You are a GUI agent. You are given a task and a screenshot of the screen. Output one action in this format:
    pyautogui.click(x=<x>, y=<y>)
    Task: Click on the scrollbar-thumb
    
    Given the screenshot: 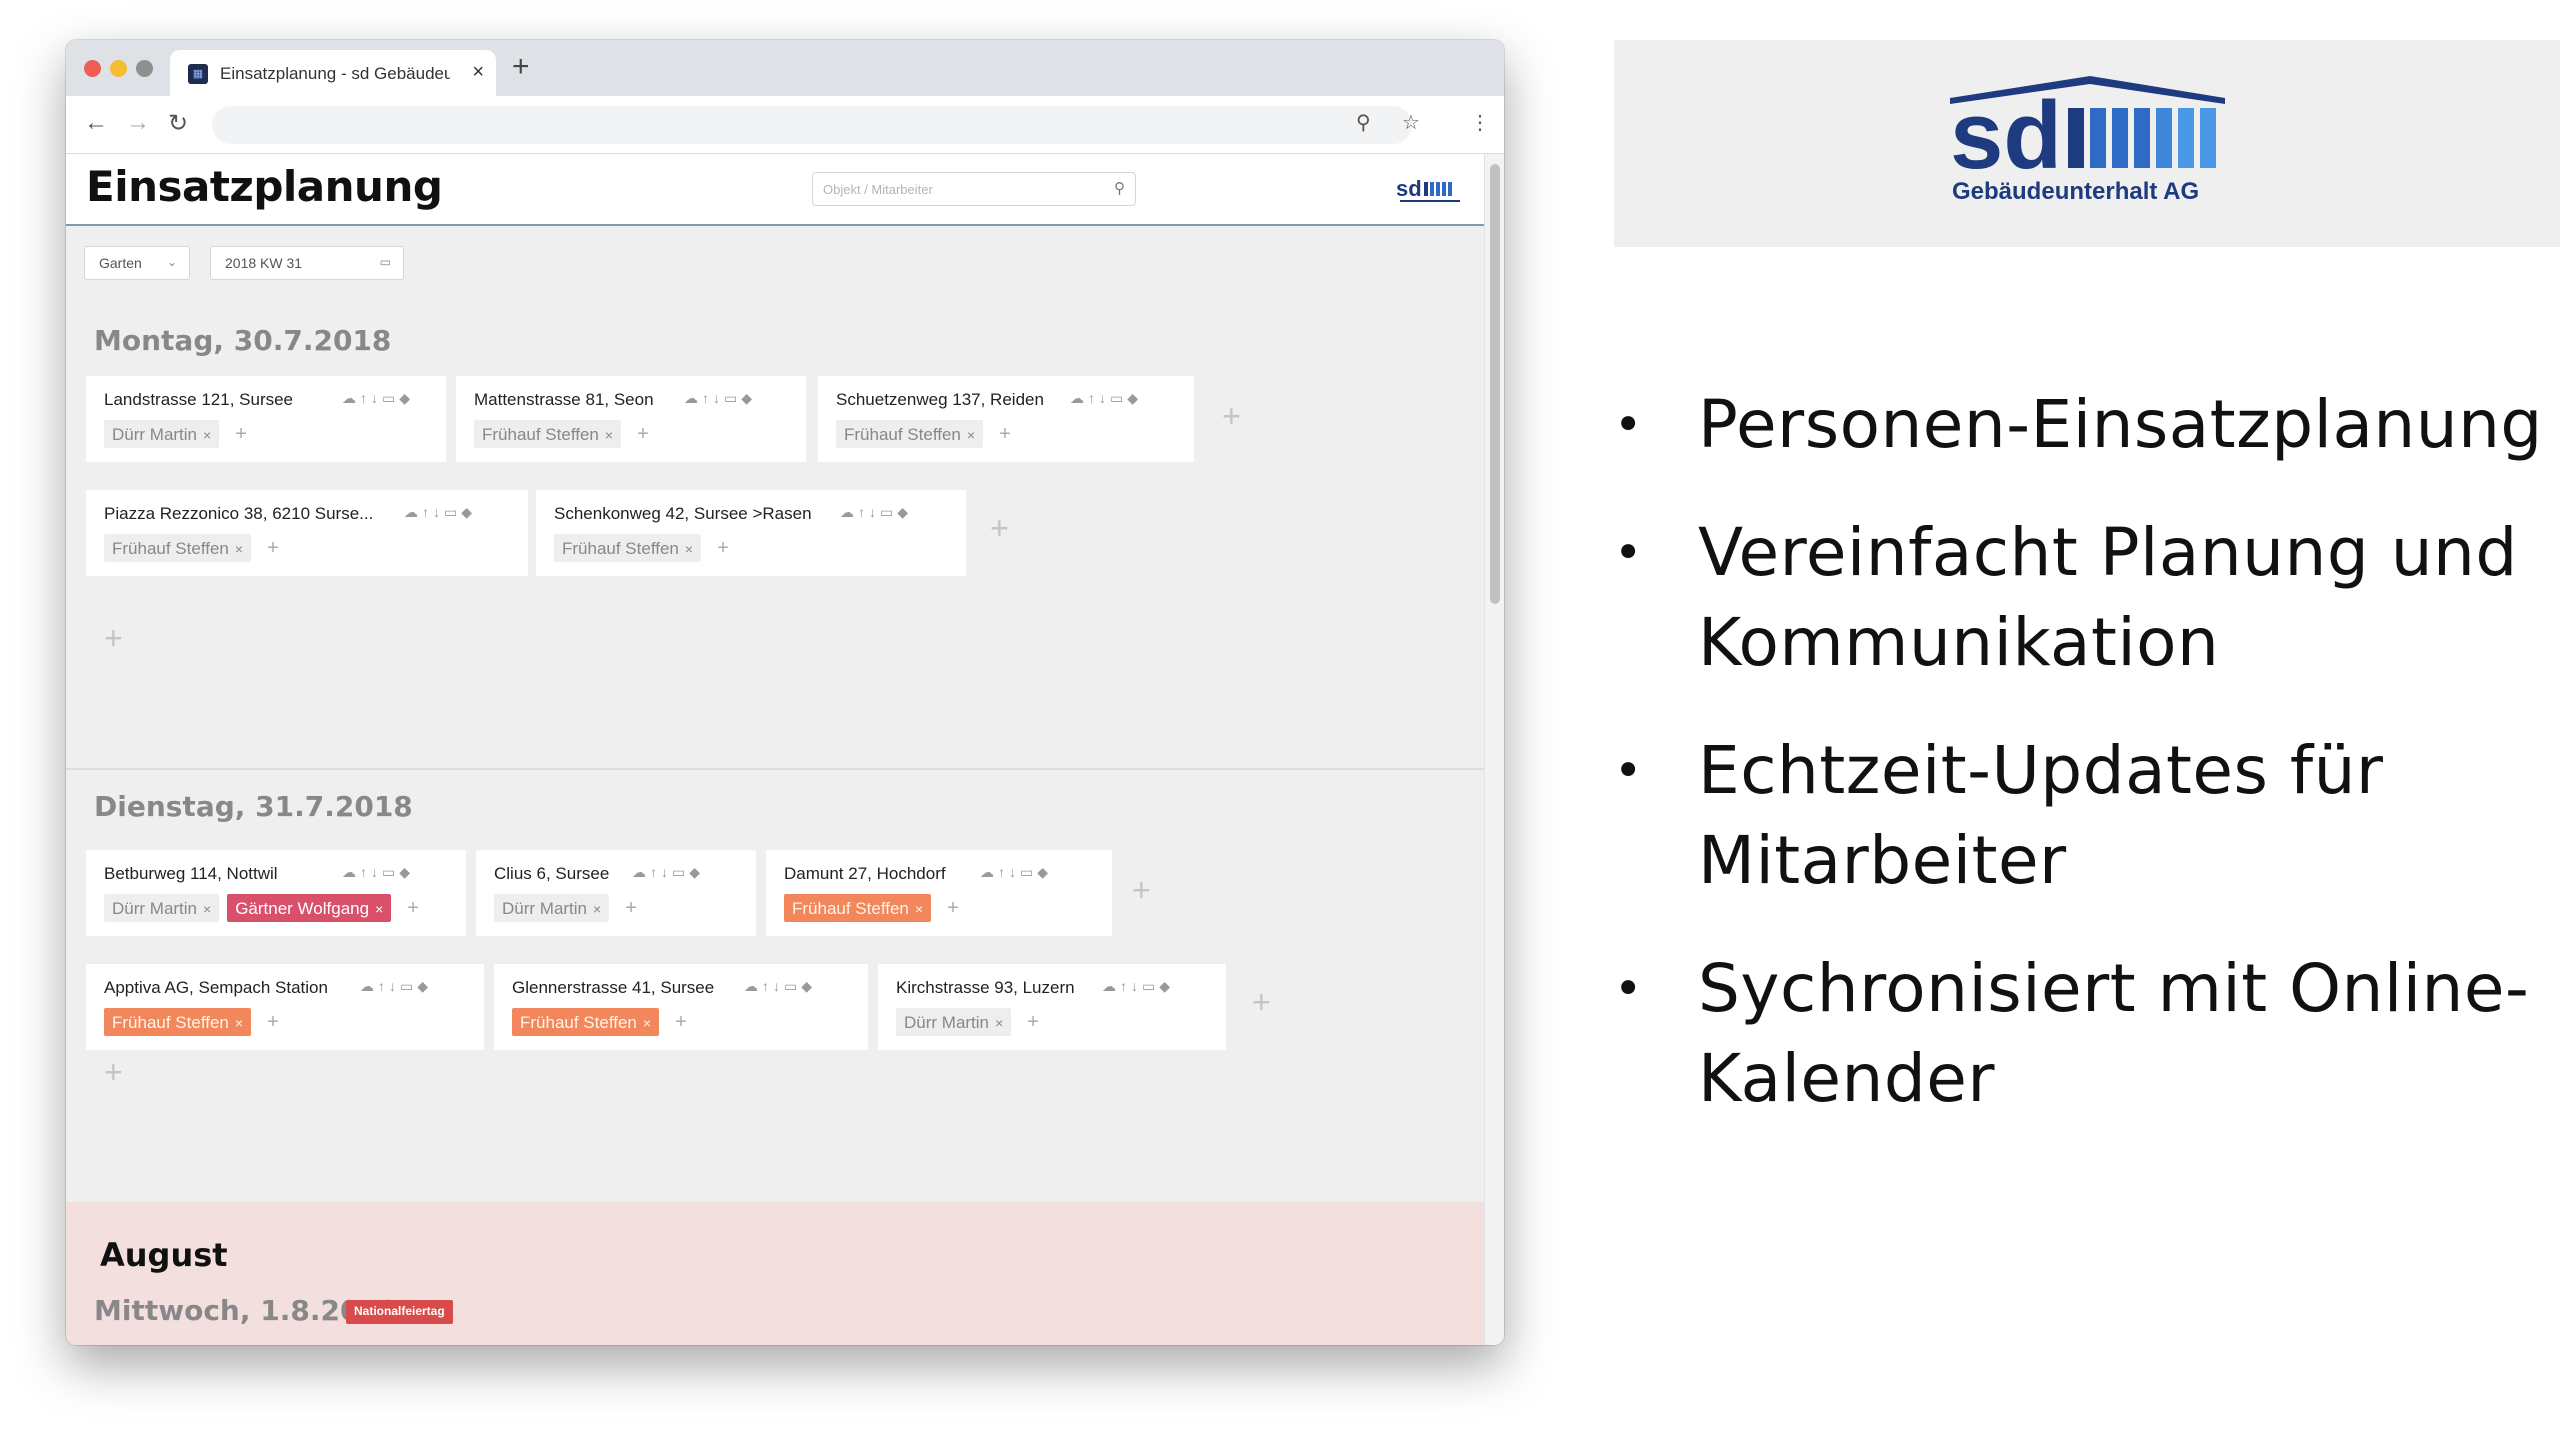 What is the action you would take?
    pyautogui.click(x=1495, y=384)
    